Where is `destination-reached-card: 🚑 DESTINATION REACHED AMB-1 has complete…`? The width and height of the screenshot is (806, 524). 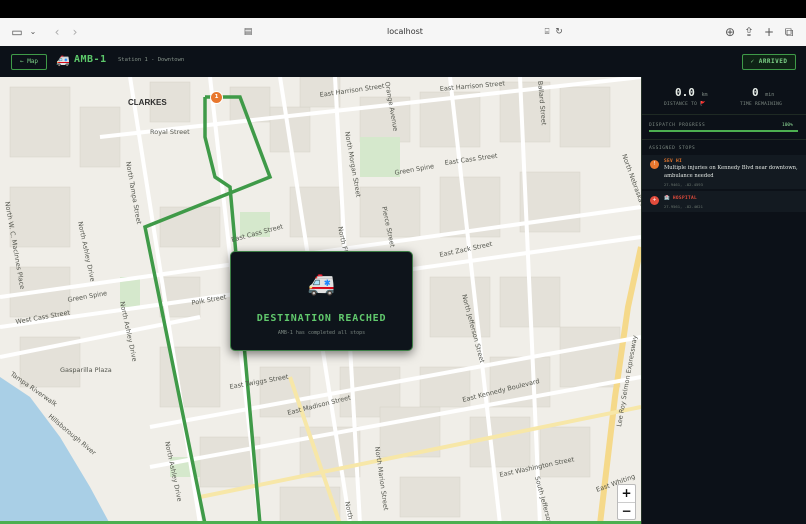 destination-reached-card: 🚑 DESTINATION REACHED AMB-1 has complete… is located at coordinates (321, 301).